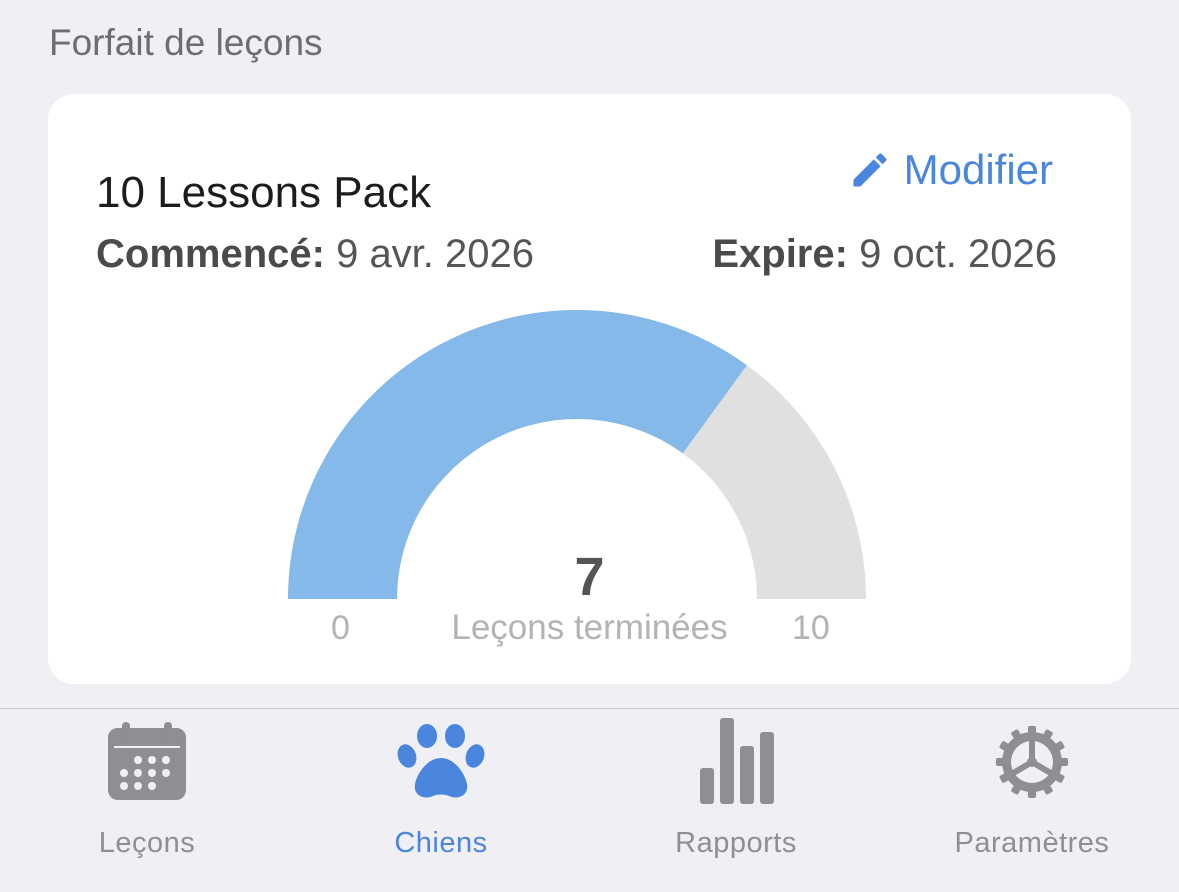 The image size is (1179, 892). Describe the element at coordinates (441, 843) in the screenshot. I see `tab-label: Chiens` at that location.